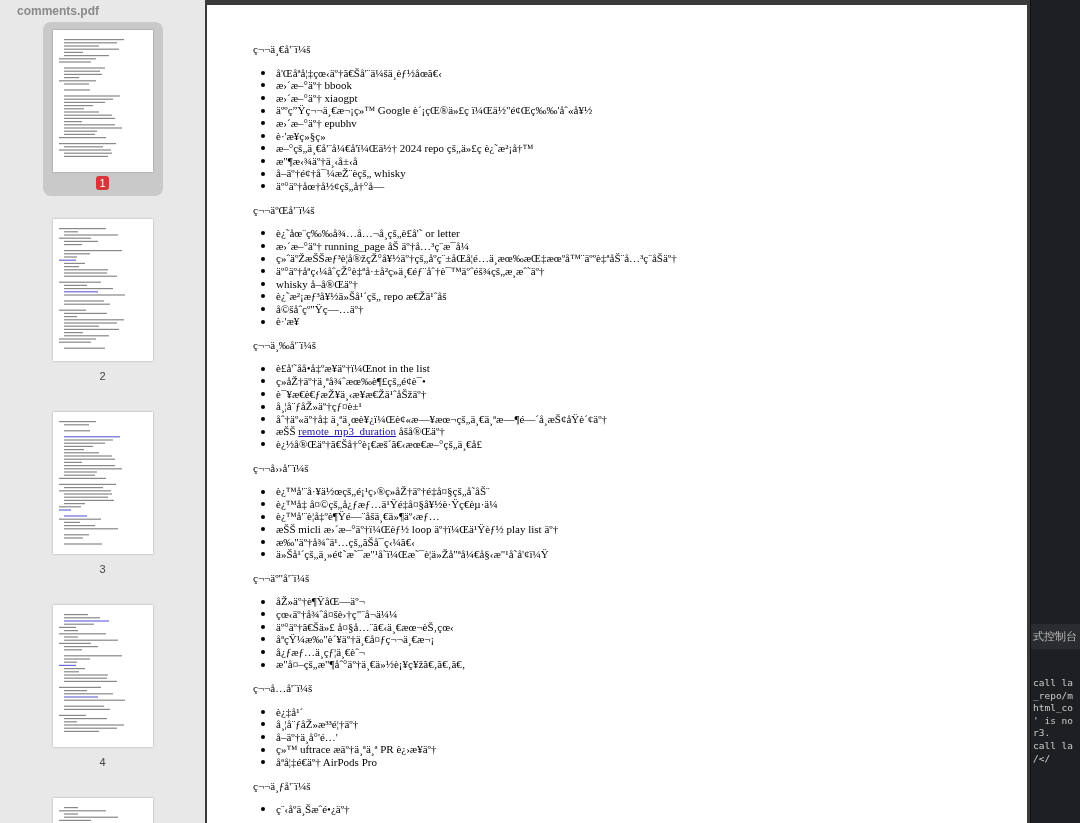 The width and height of the screenshot is (1080, 823). What do you see at coordinates (417, 529) in the screenshot?
I see `list-item: æŠŠ micli æ›´æ–°äº†ï¼Œèƒ½ loop äº†ï¼Œä¹Ÿèƒ½ play list äº†` at bounding box center [417, 529].